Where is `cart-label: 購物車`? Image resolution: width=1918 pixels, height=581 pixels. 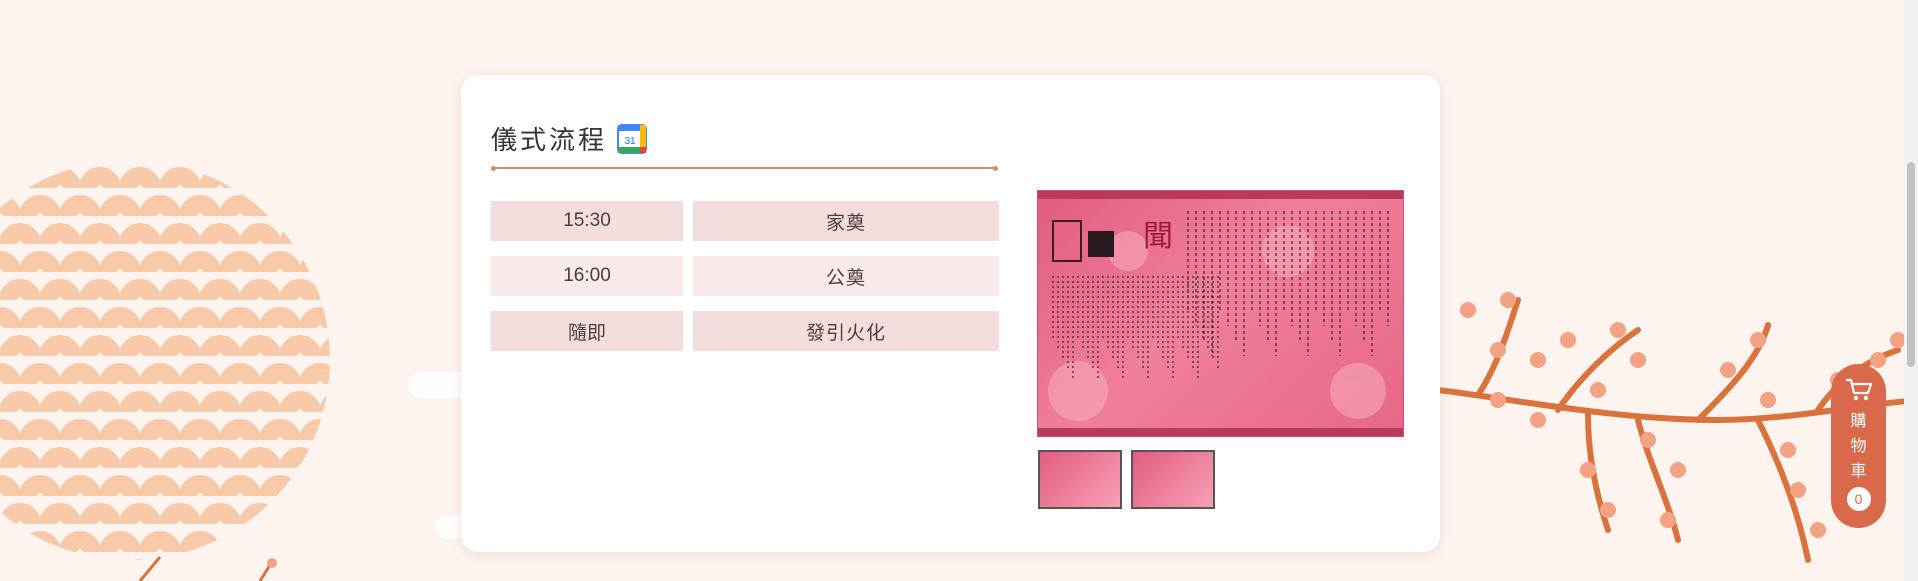
cart-label: 購物車 is located at coordinates (1858, 445).